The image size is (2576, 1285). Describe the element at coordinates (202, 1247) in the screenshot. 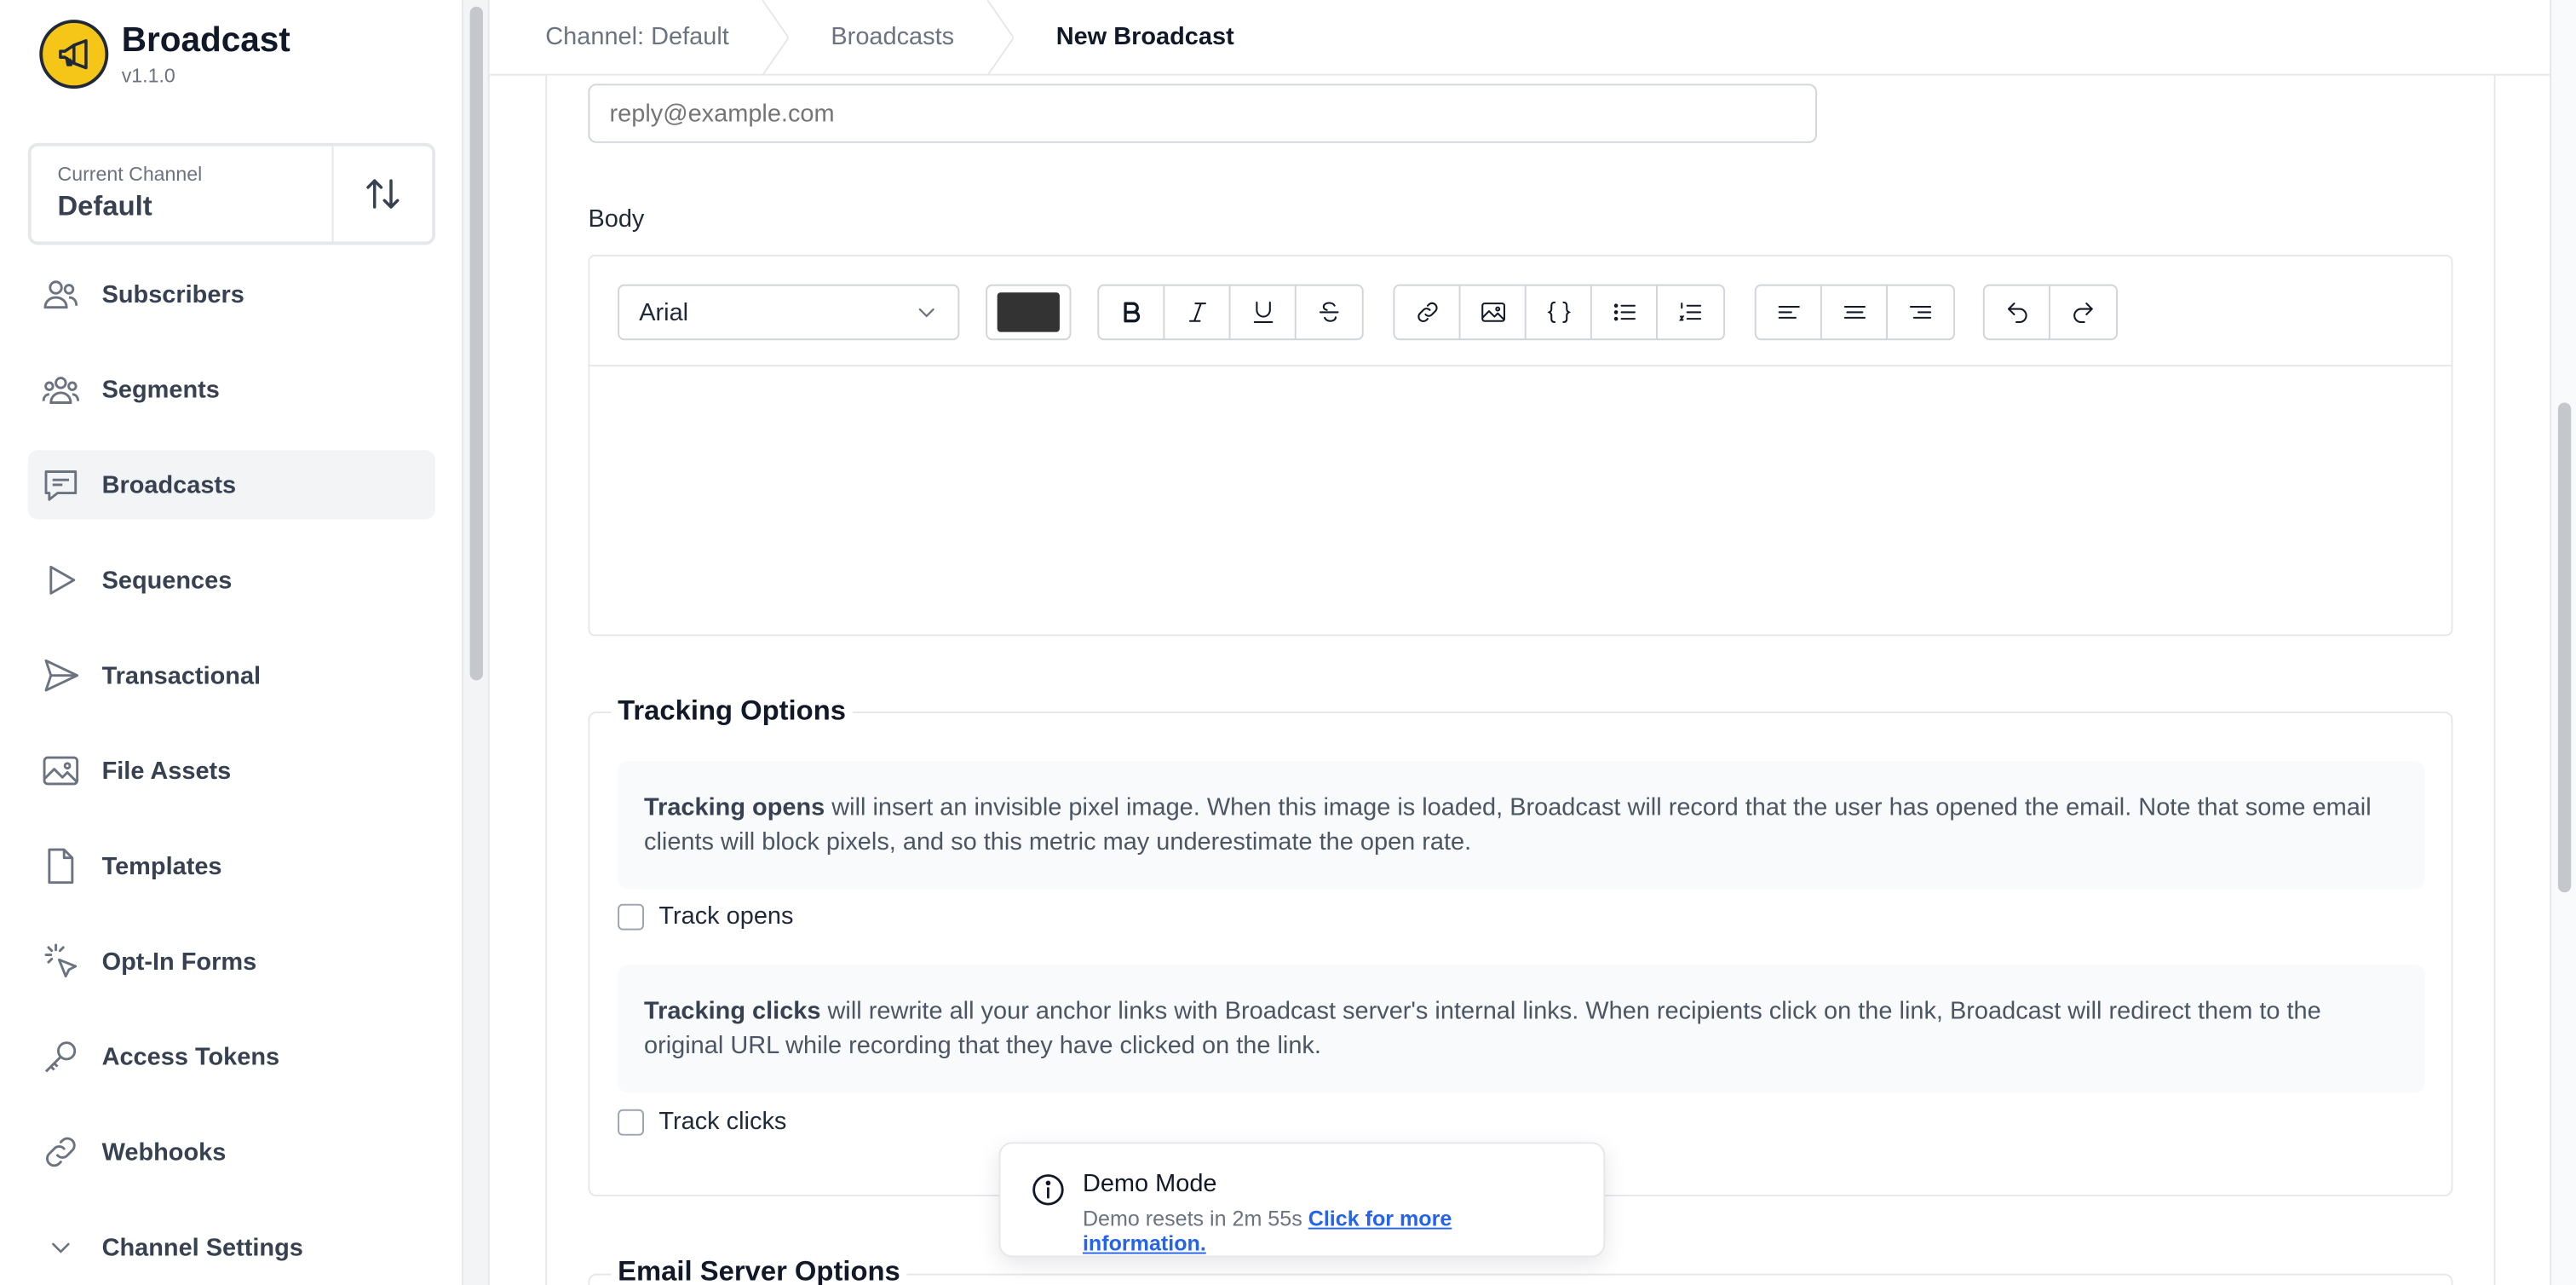

I see `sidebar-item-label: Channel Settings` at that location.